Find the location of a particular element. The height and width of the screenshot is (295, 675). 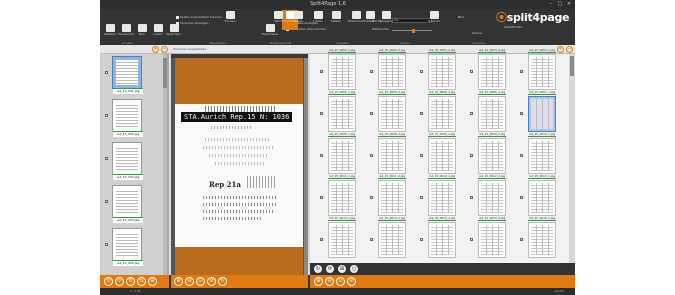

left-zoom-in-icon: + is located at coordinates (155, 49).